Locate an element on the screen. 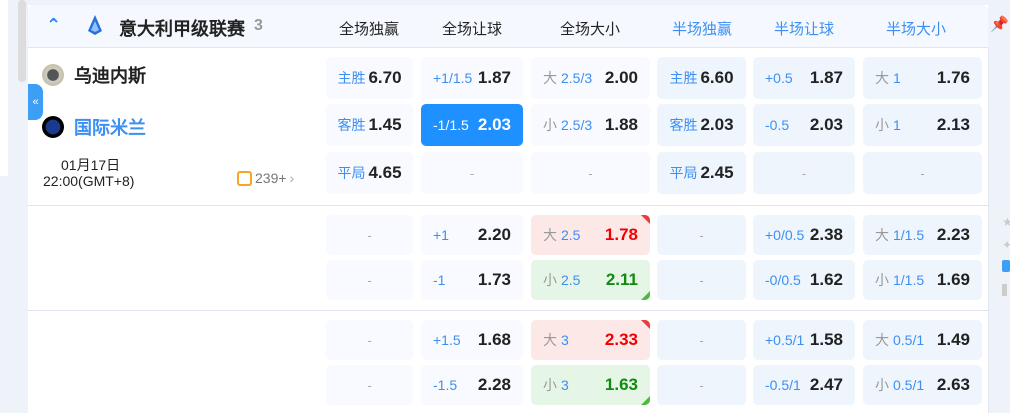 The image size is (1010, 413). odds-cell: +0.5/1 1.58 is located at coordinates (804, 340).